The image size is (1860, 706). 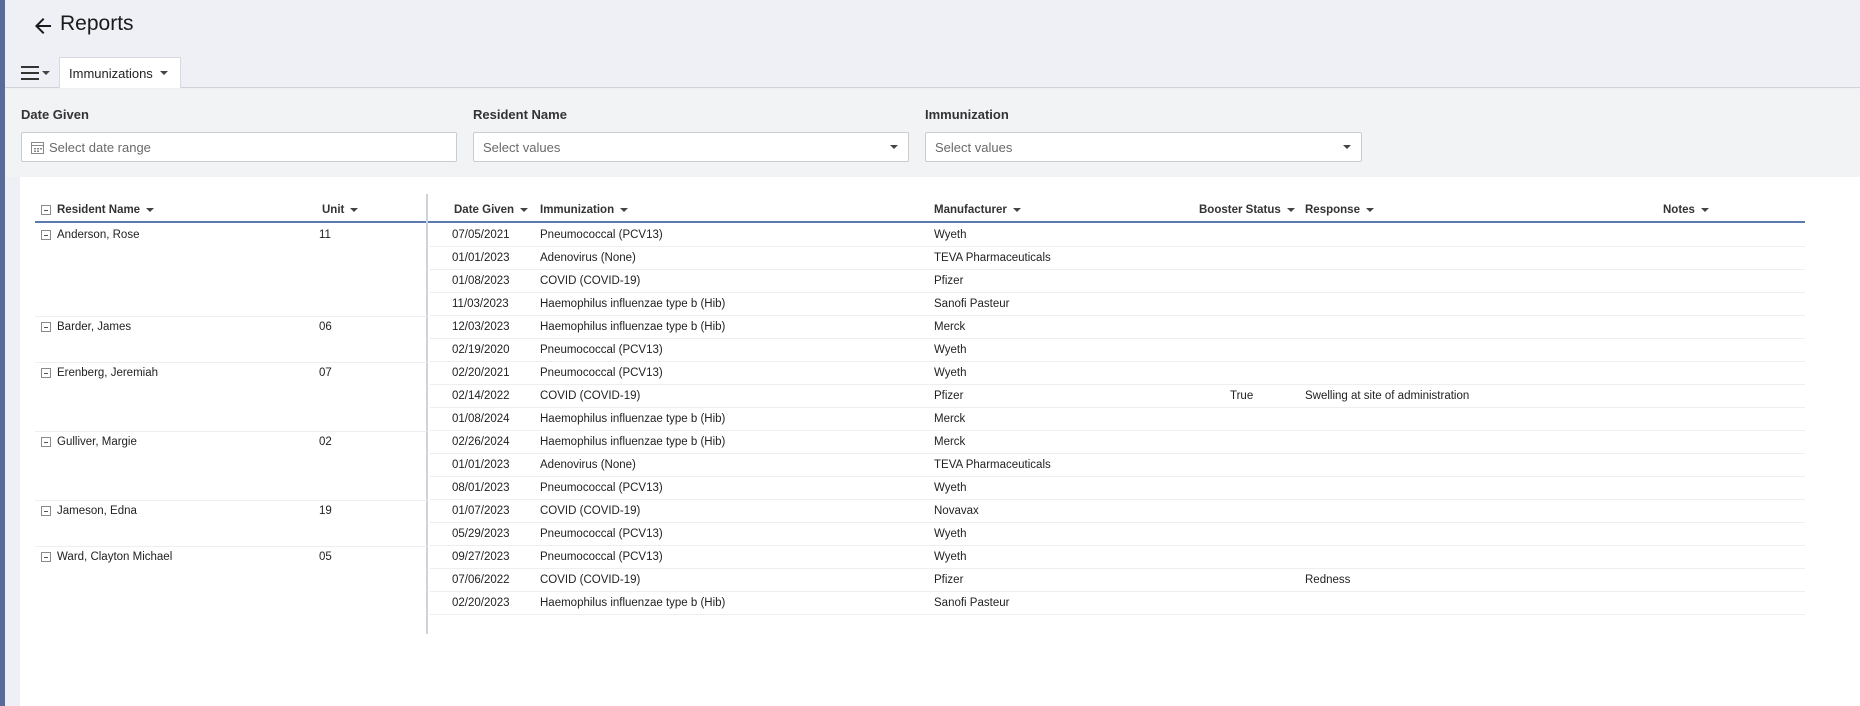 I want to click on cell-date-given: 08/01/2023, so click(x=481, y=488).